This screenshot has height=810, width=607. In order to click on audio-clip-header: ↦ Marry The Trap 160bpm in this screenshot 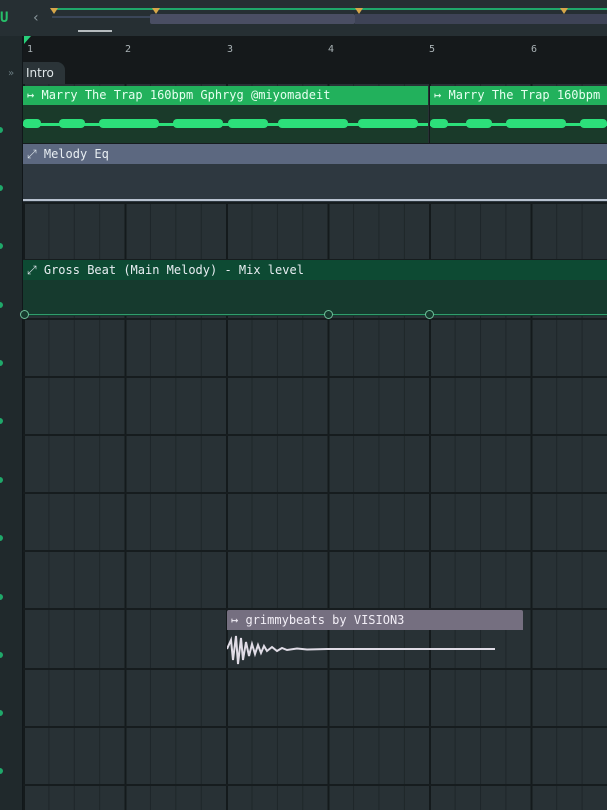, I will do `click(518, 95)`.